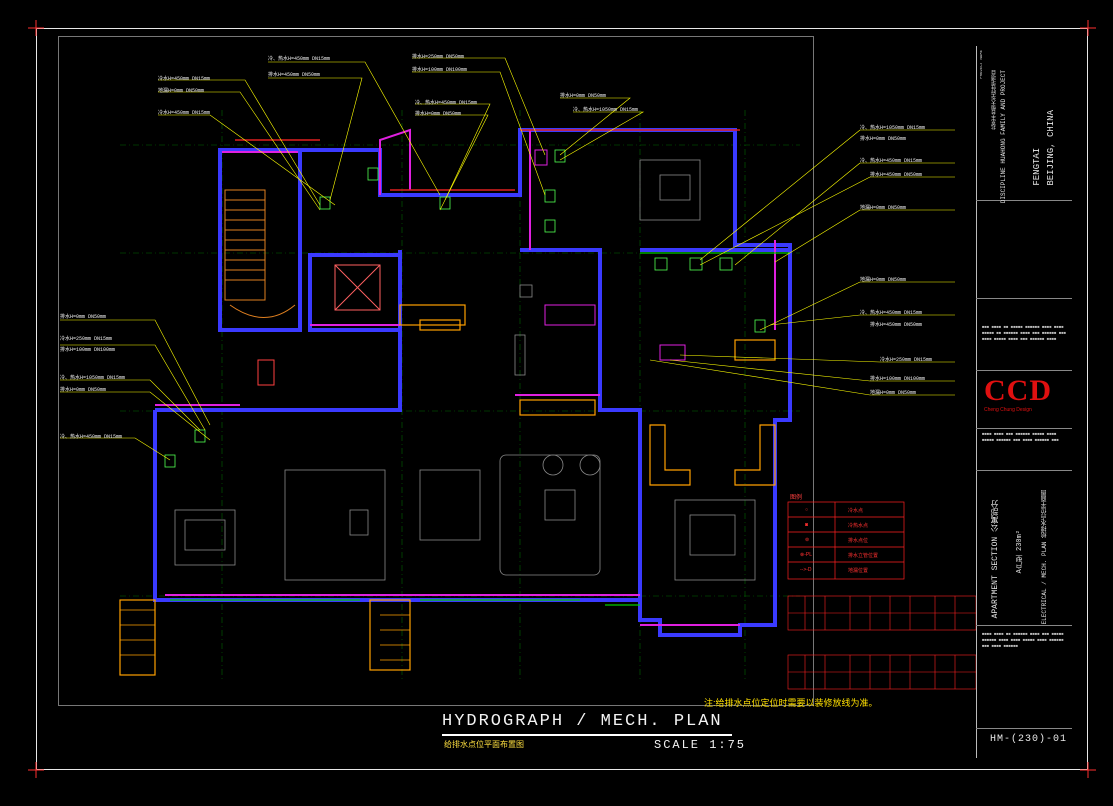  I want to click on balcony-rails, so click(265, 635).